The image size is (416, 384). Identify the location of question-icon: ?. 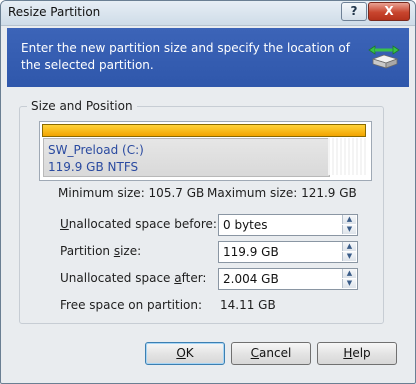
(354, 11).